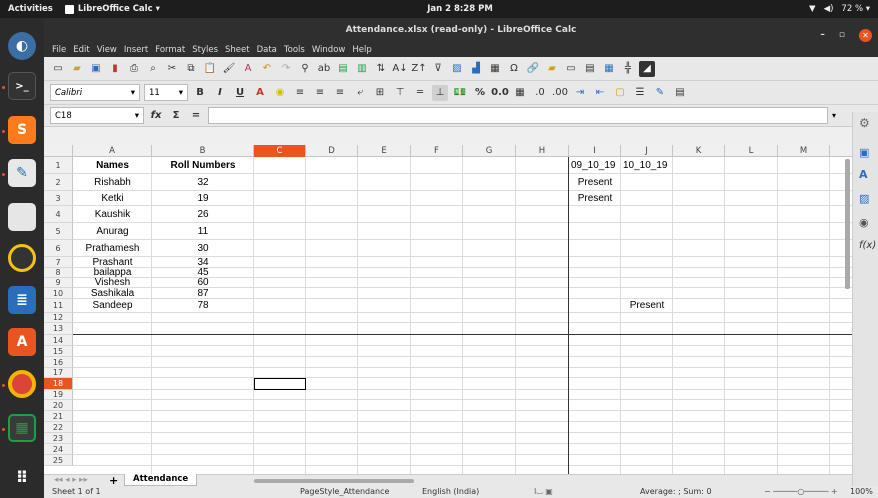 The height and width of the screenshot is (498, 878). I want to click on cut-icon: ✂, so click(172, 69).